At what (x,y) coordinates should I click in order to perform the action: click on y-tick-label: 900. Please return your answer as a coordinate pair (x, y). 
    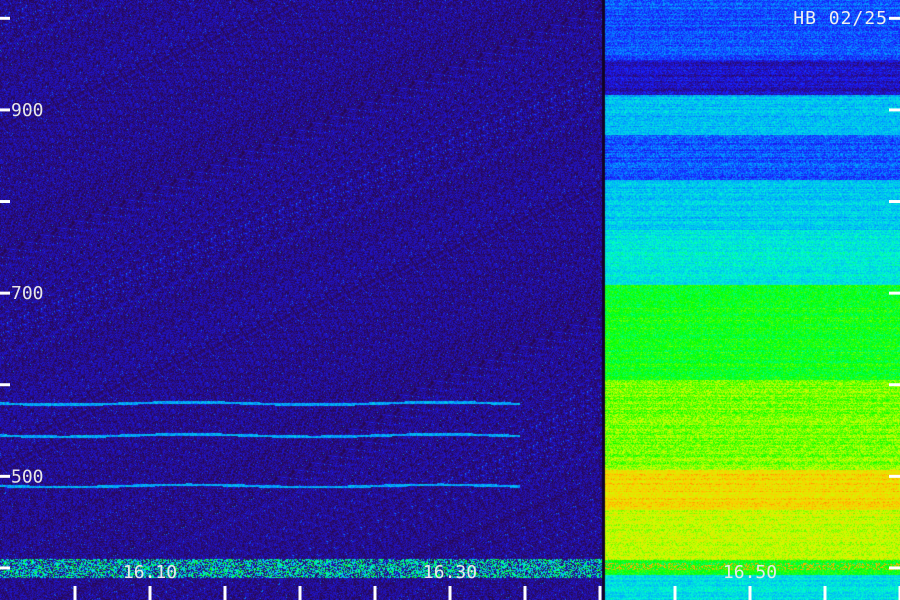
    Looking at the image, I should click on (27, 110).